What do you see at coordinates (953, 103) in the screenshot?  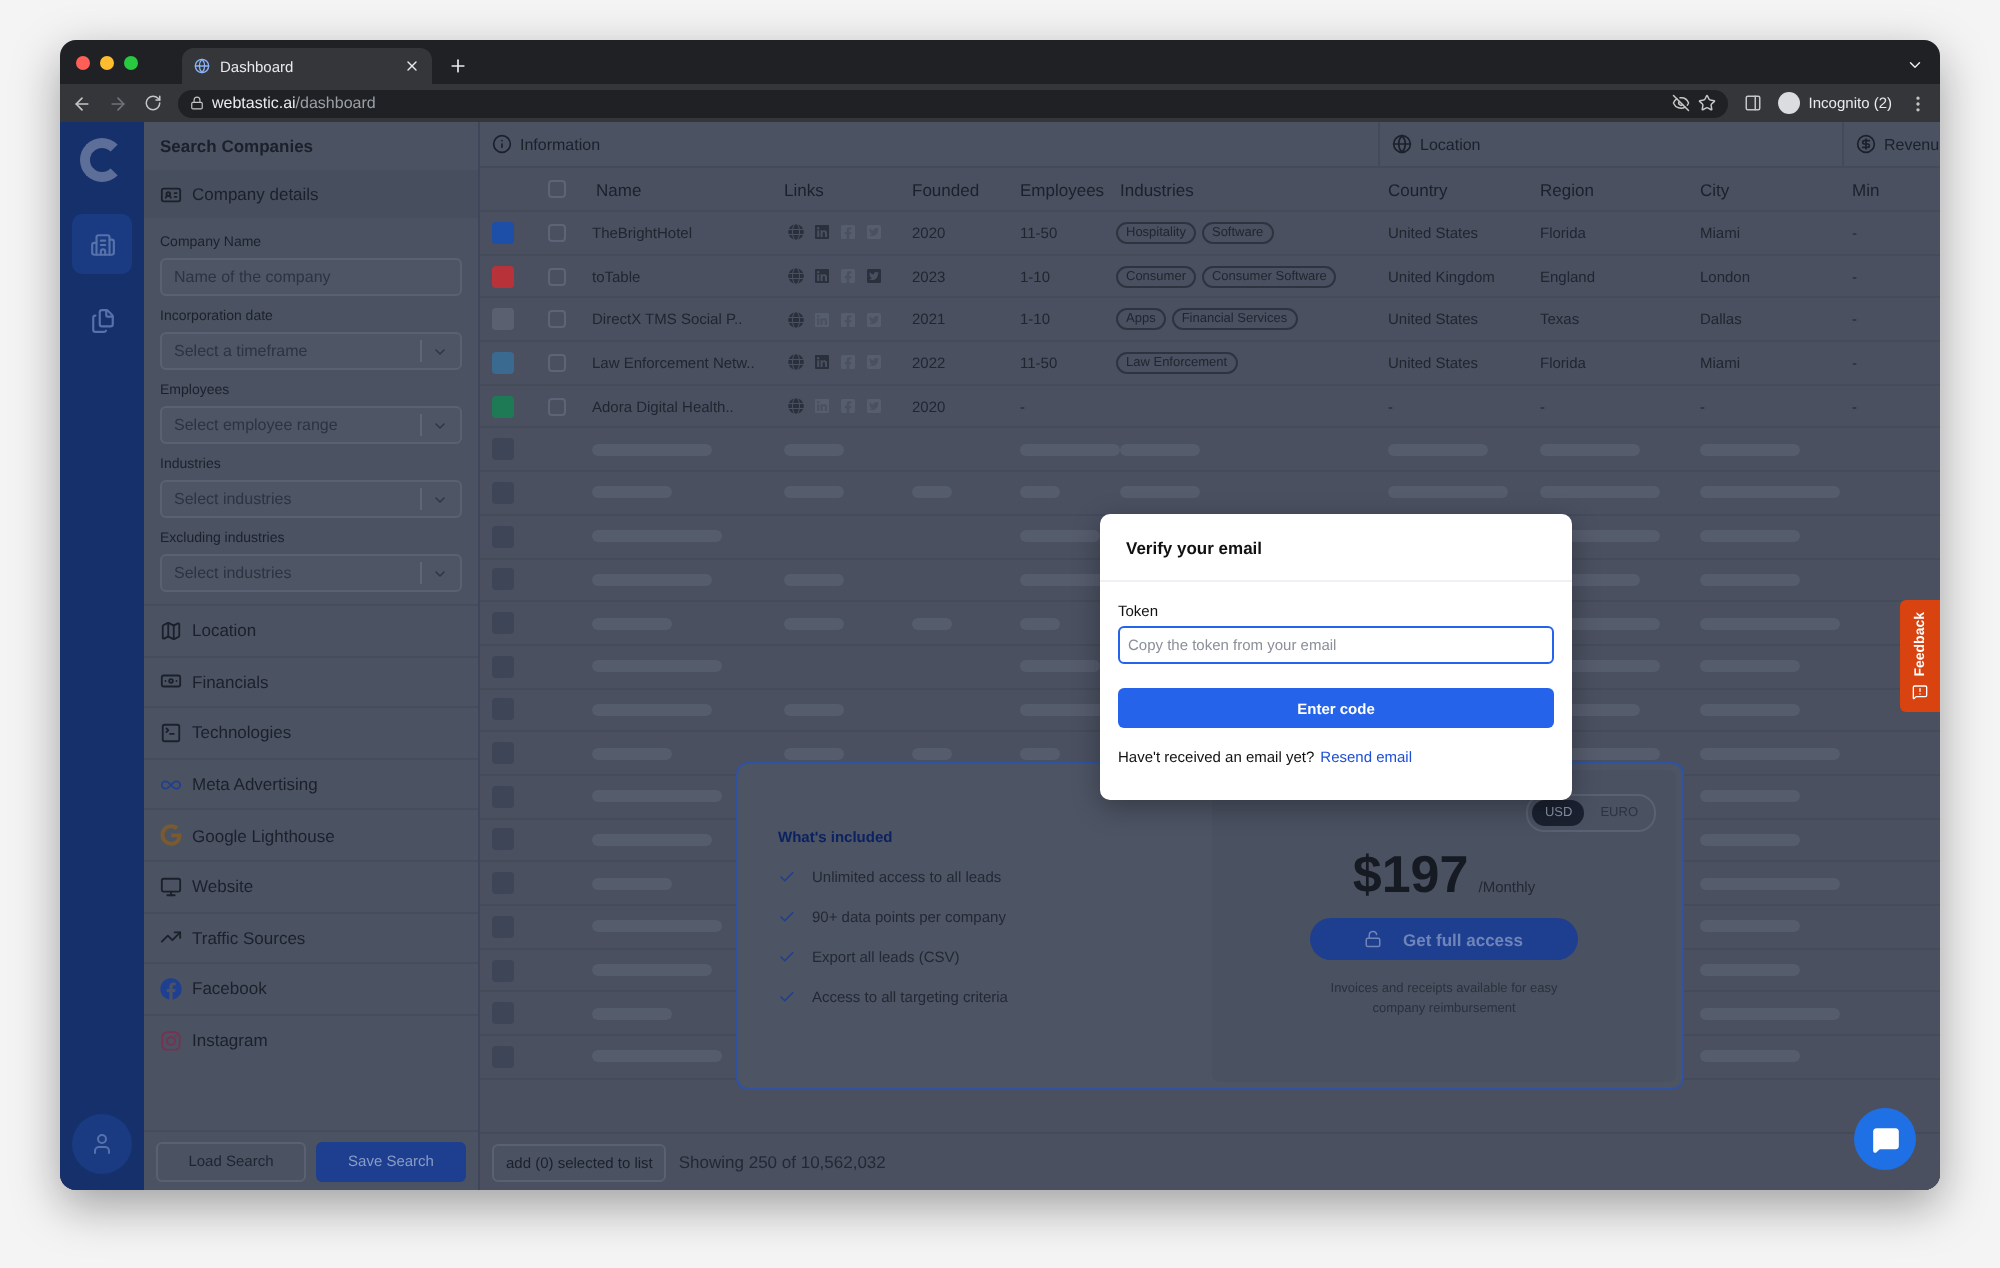 I see `address-field: webtastic.ai/dashboard` at bounding box center [953, 103].